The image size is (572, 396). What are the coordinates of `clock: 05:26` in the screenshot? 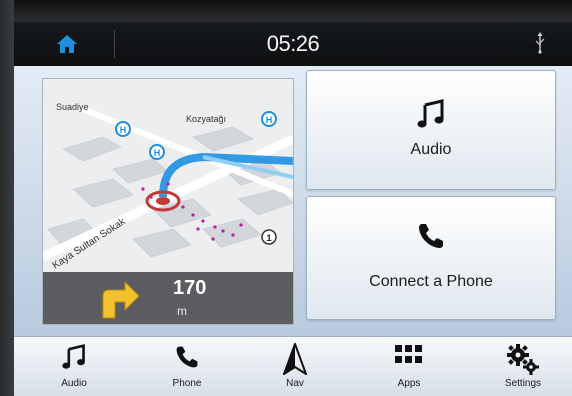 It's located at (293, 43).